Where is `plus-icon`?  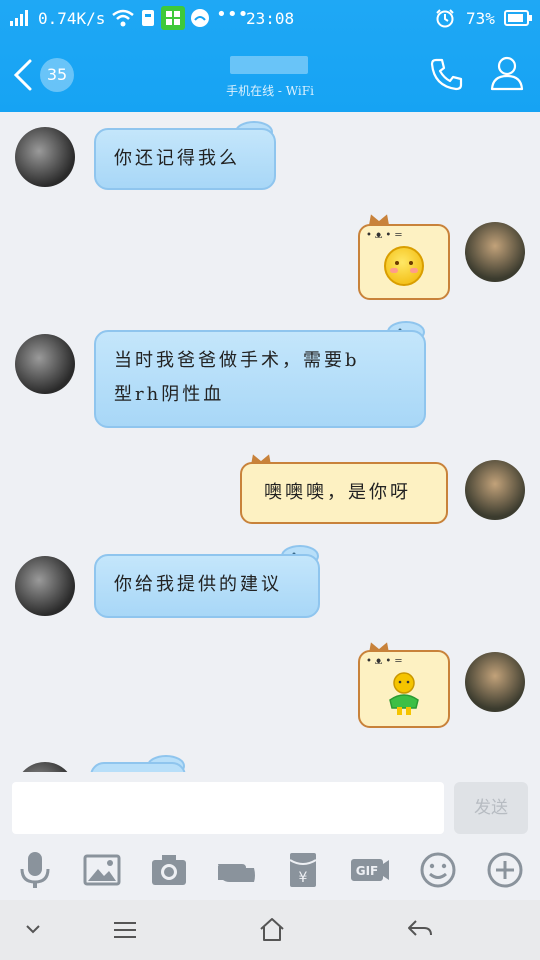 plus-icon is located at coordinates (505, 870).